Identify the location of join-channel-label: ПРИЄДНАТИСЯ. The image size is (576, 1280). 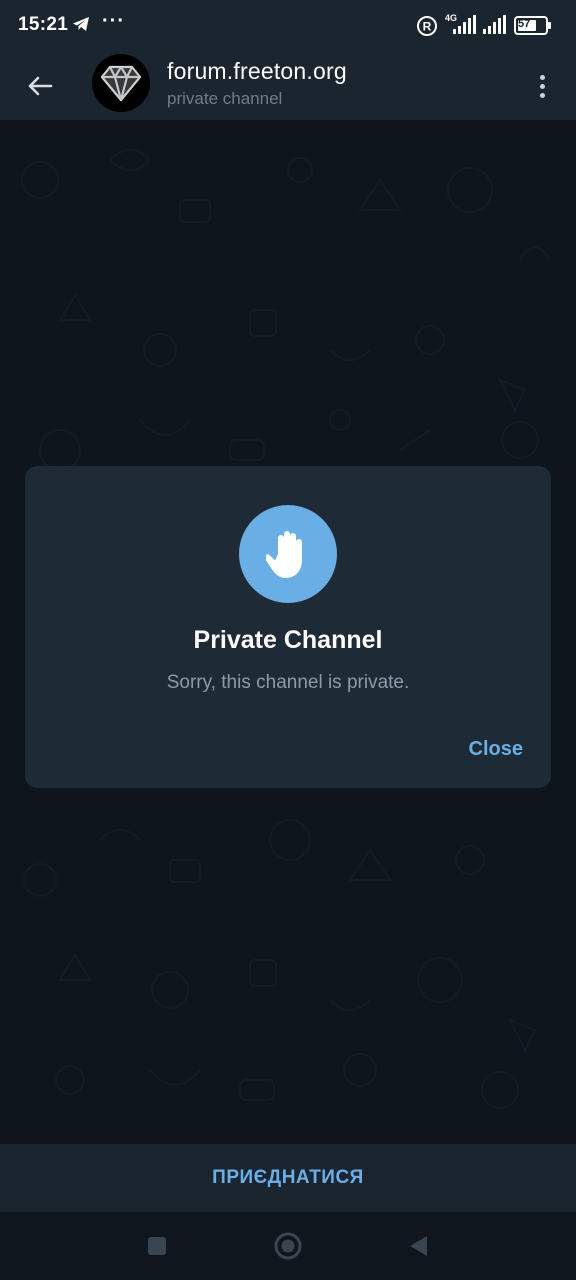
(288, 1177).